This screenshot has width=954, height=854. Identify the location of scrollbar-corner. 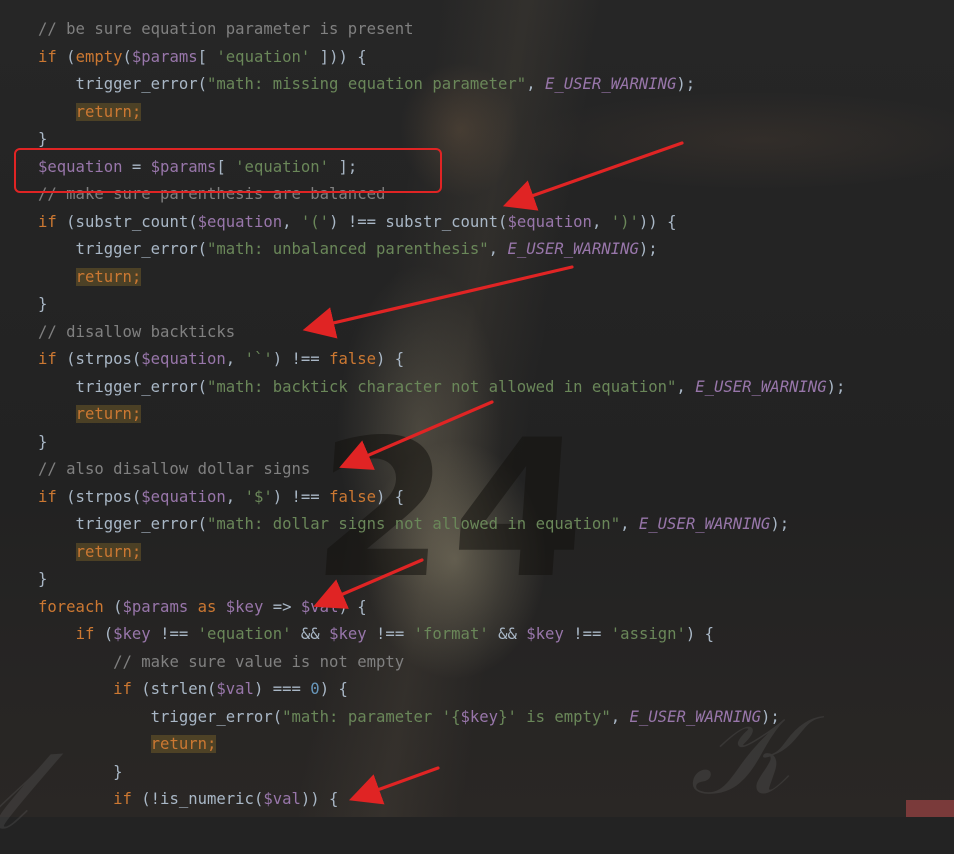
(930, 808).